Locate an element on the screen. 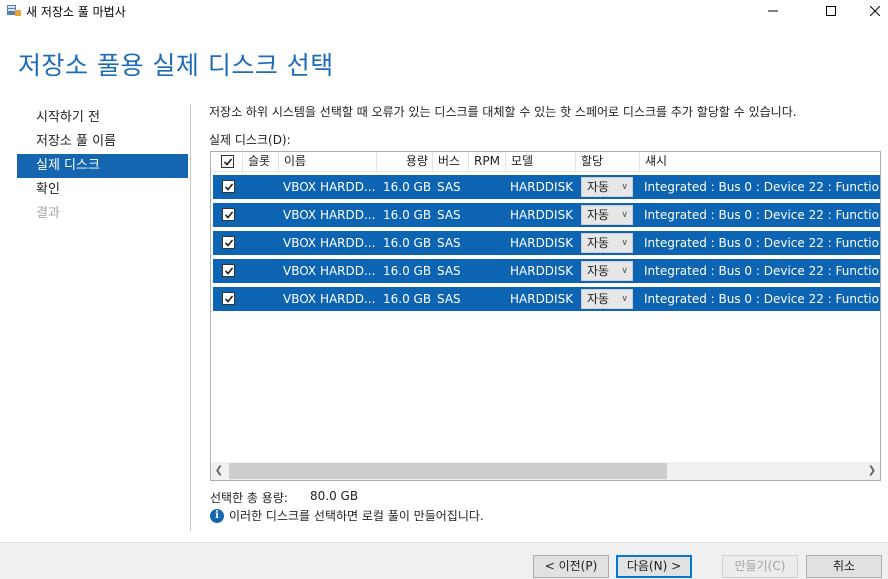 This screenshot has width=888, height=579. total-capacity-label: 선택한 총 용량: is located at coordinates (249, 498).